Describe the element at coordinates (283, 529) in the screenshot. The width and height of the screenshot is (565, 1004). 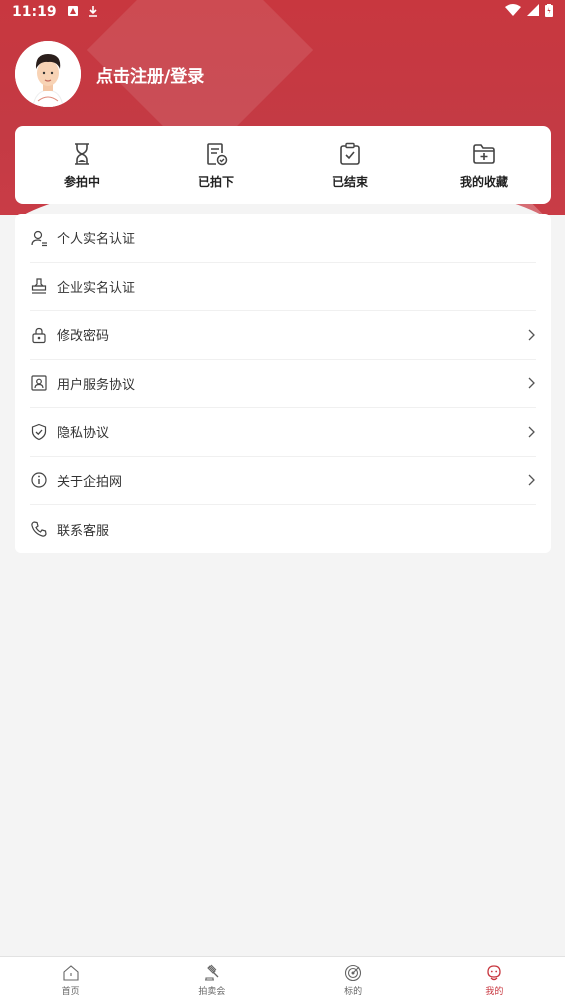
I see `menu-item-customer-service: 联系客服` at that location.